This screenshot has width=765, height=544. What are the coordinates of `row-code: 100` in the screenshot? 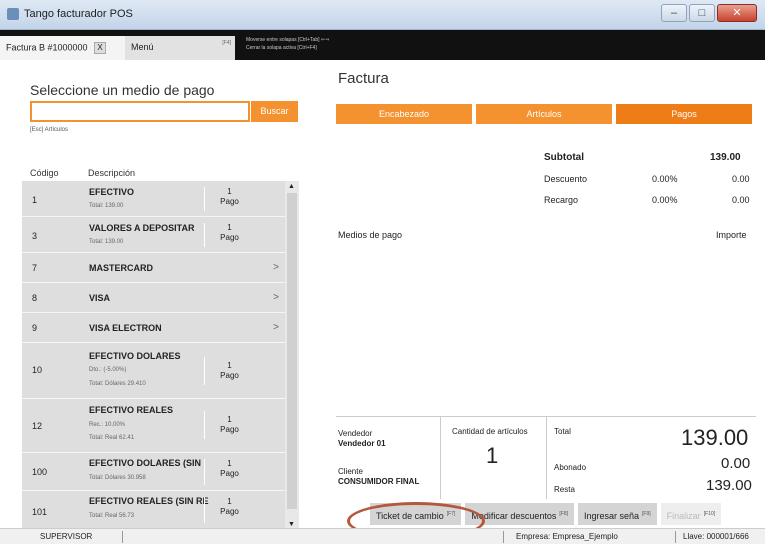 It's located at (40, 472).